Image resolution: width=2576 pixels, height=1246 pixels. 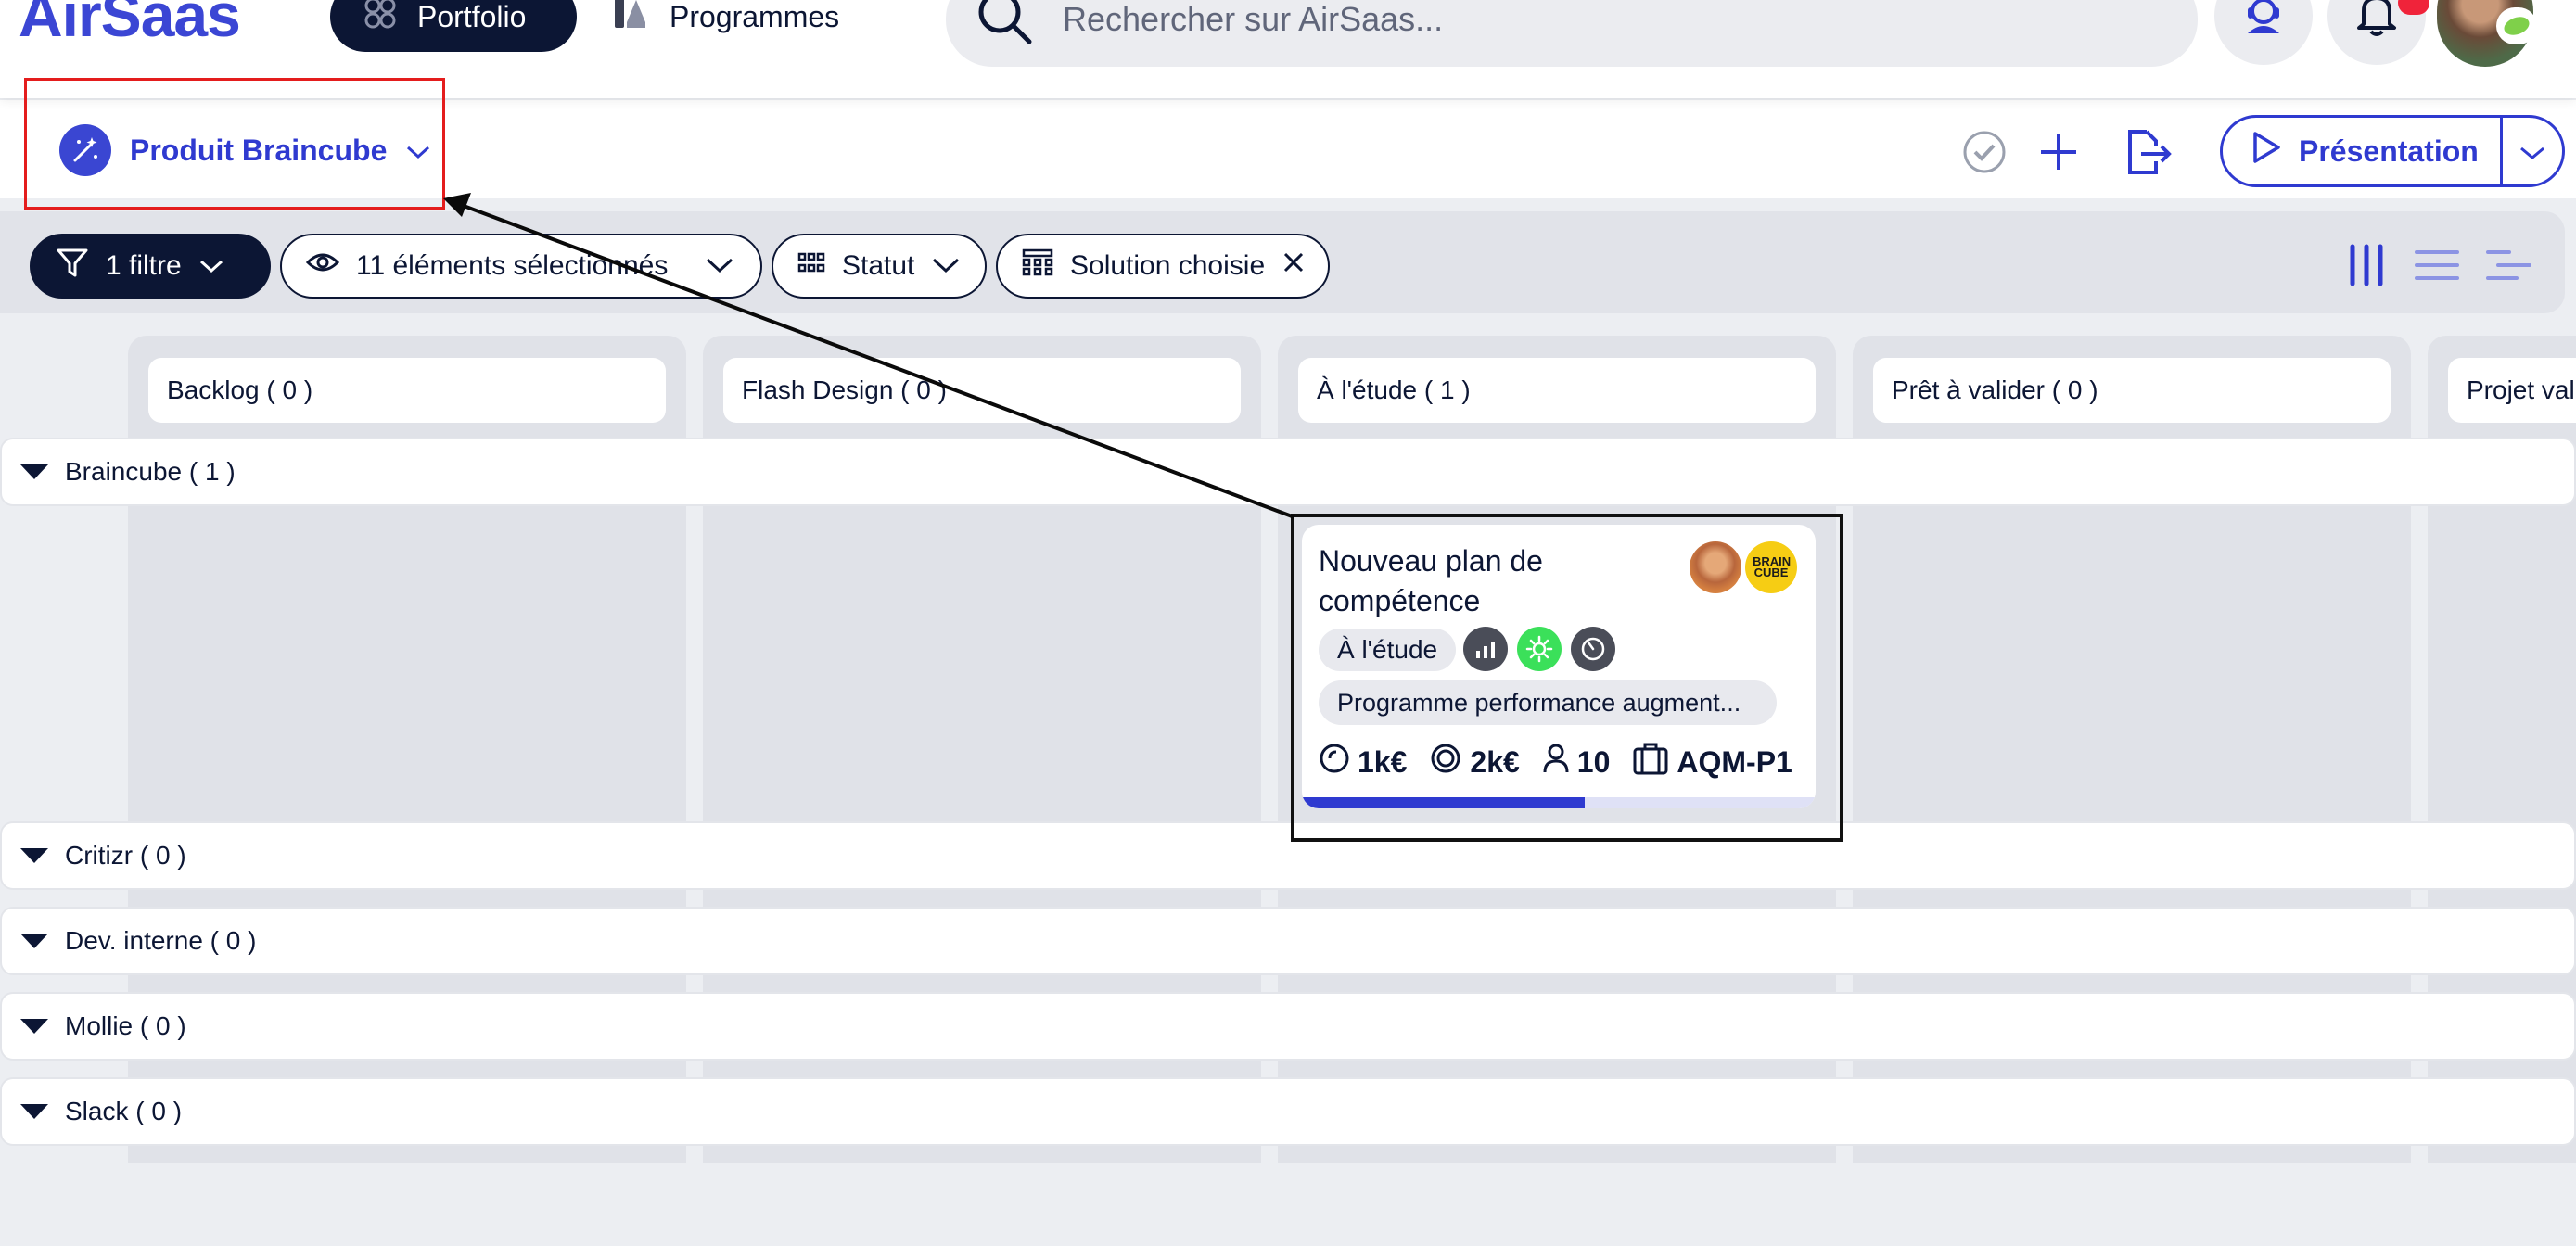 I want to click on group-label: Braincube ( 1 ), so click(x=150, y=471).